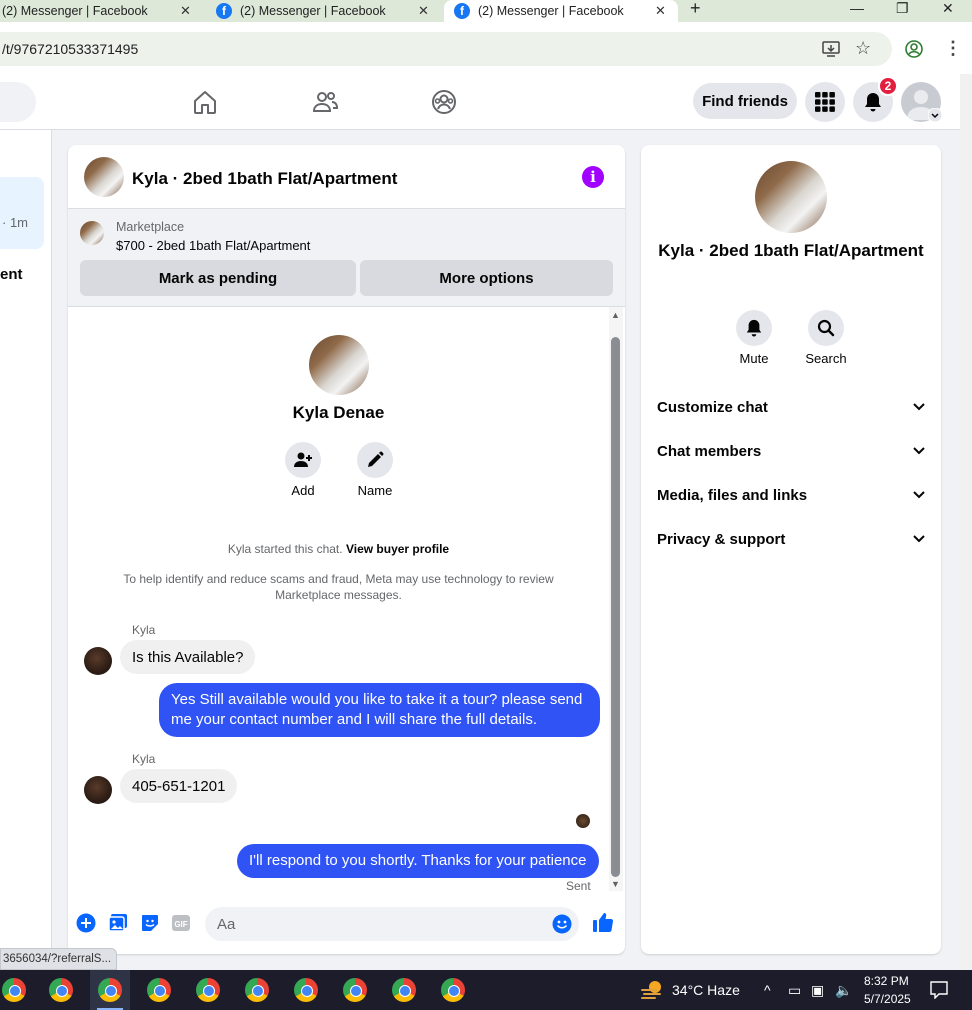 Image resolution: width=972 pixels, height=1010 pixels. Describe the element at coordinates (914, 49) in the screenshot. I see `profile-icon` at that location.